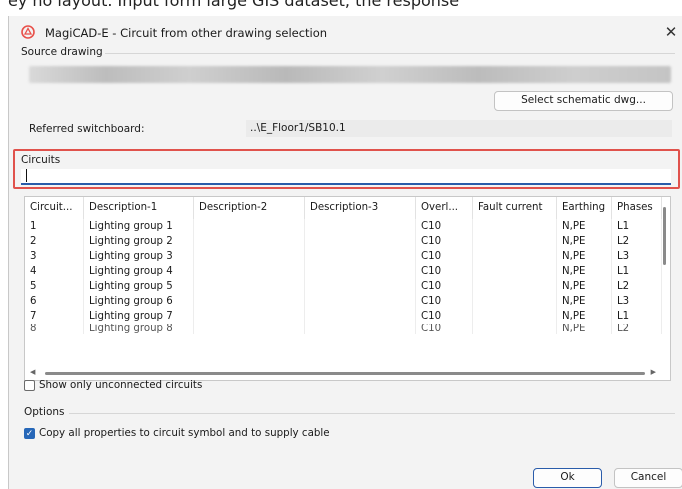 The height and width of the screenshot is (489, 682). I want to click on column-header-description-2: Description-2, so click(249, 208).